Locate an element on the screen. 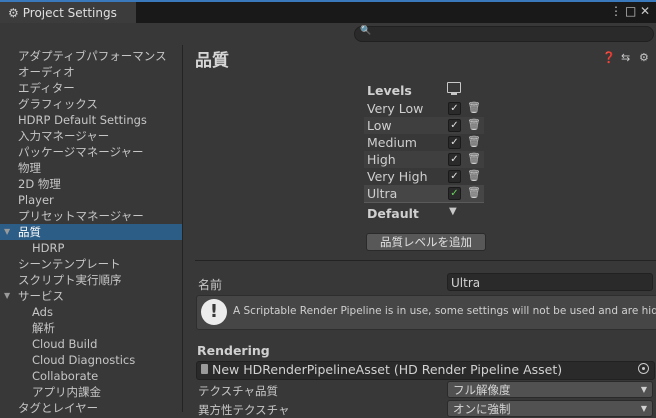  sidebar-item-label: 品質 is located at coordinates (29, 232).